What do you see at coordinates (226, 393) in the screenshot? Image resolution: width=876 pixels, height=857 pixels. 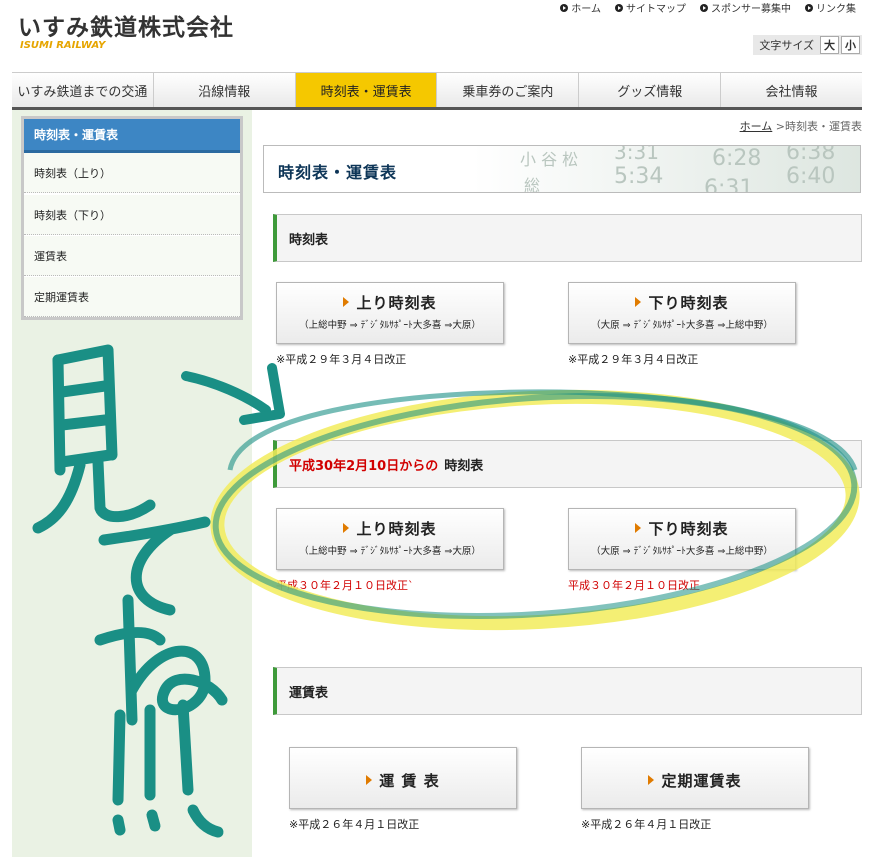 I see `handwritten-arrow` at bounding box center [226, 393].